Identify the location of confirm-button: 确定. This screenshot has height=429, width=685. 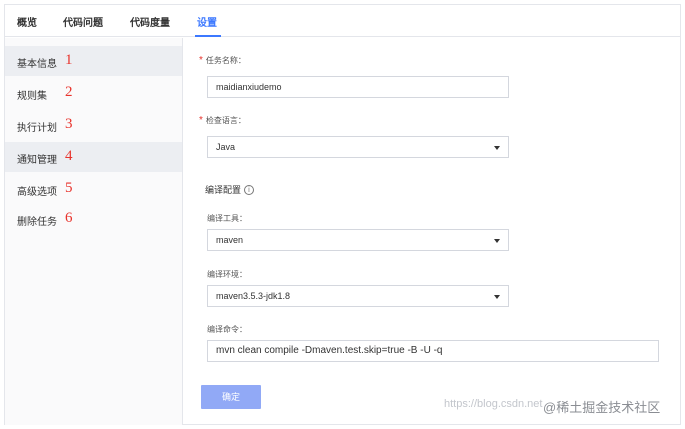
(231, 397).